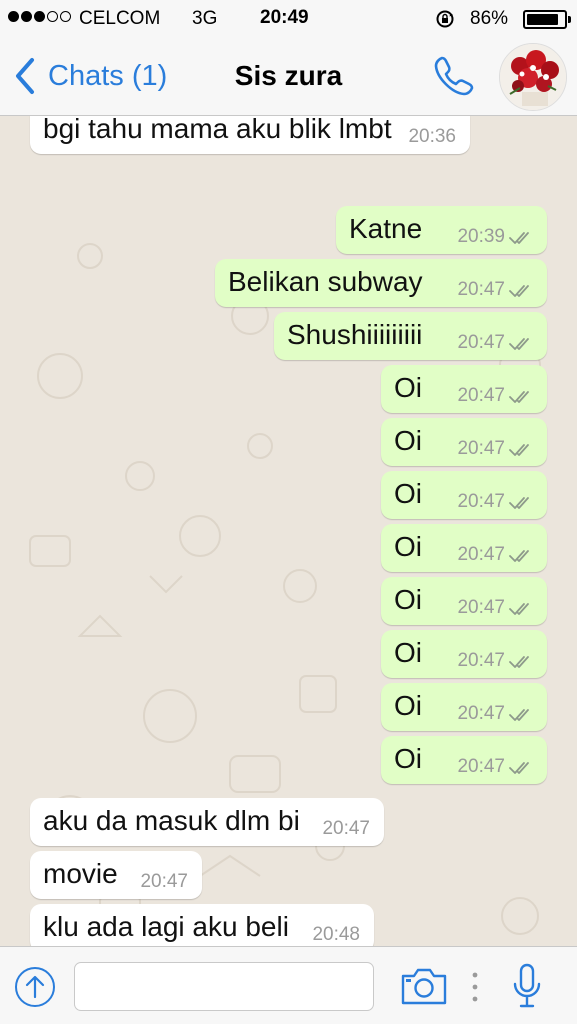  I want to click on upload-arrow-icon, so click(35, 987).